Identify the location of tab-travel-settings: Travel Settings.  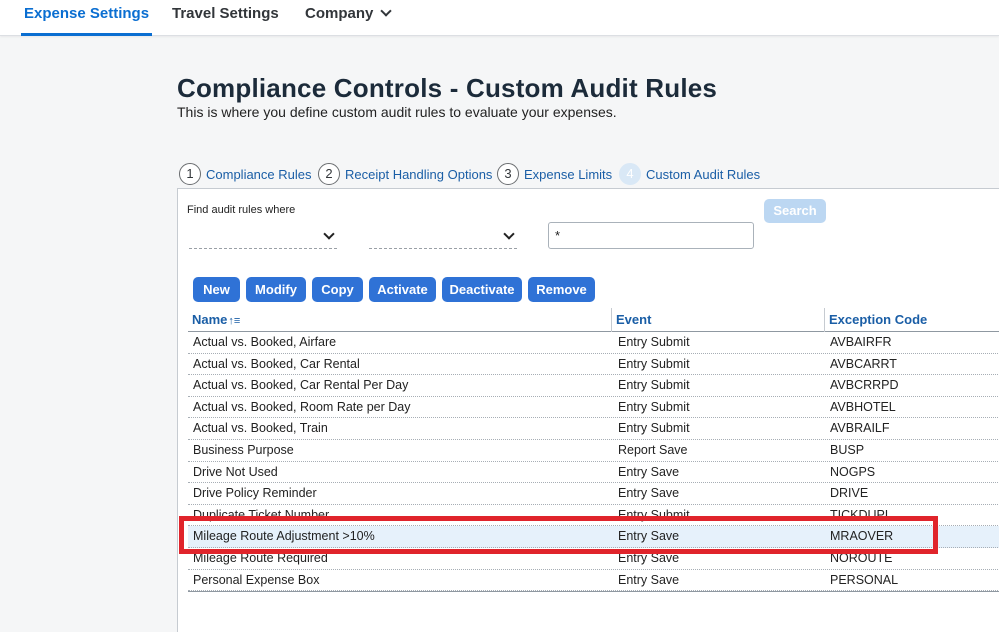
(225, 18).